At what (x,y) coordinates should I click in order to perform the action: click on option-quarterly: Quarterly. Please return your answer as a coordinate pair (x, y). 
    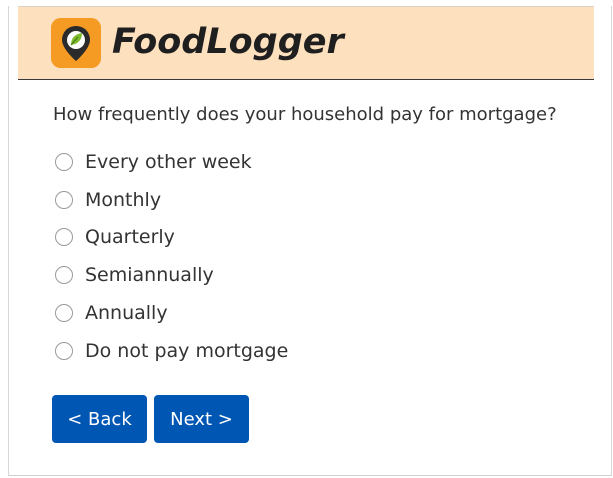
    Looking at the image, I should click on (170, 238).